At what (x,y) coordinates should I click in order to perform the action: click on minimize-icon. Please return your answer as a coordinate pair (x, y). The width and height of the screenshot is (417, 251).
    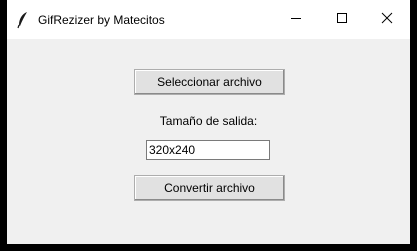
    Looking at the image, I should click on (296, 20).